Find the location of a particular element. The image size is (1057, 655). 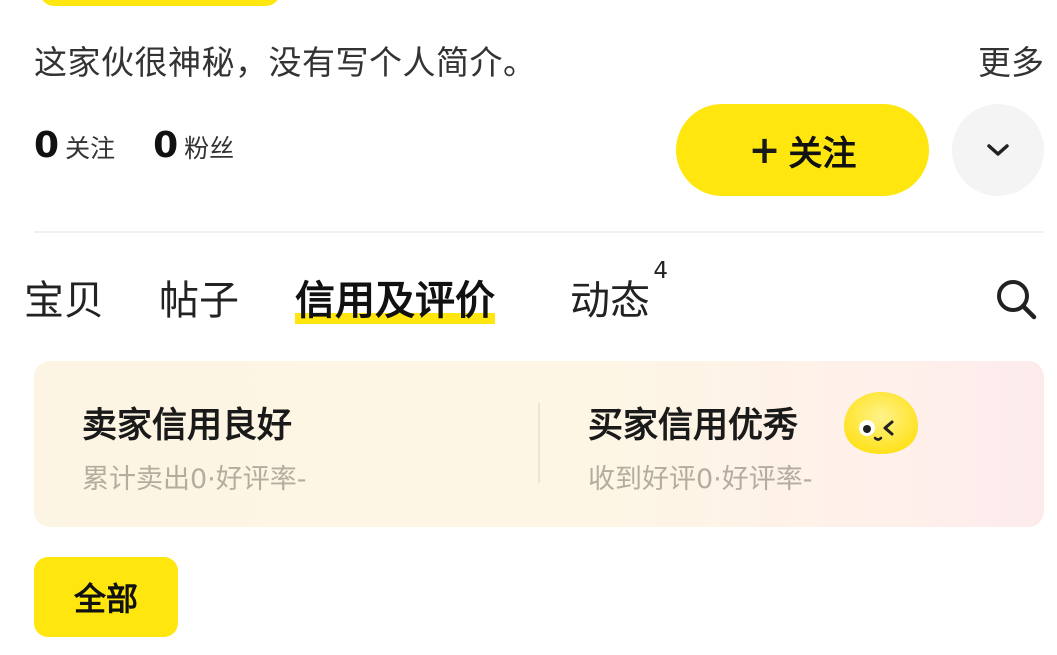

tab-posts: 帖子 is located at coordinates (199, 297).